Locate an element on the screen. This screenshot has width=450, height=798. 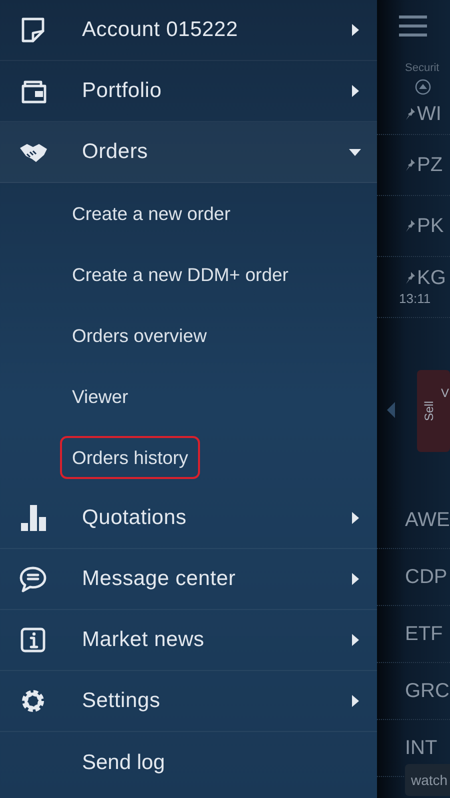
security-symbol: WI is located at coordinates (429, 114).